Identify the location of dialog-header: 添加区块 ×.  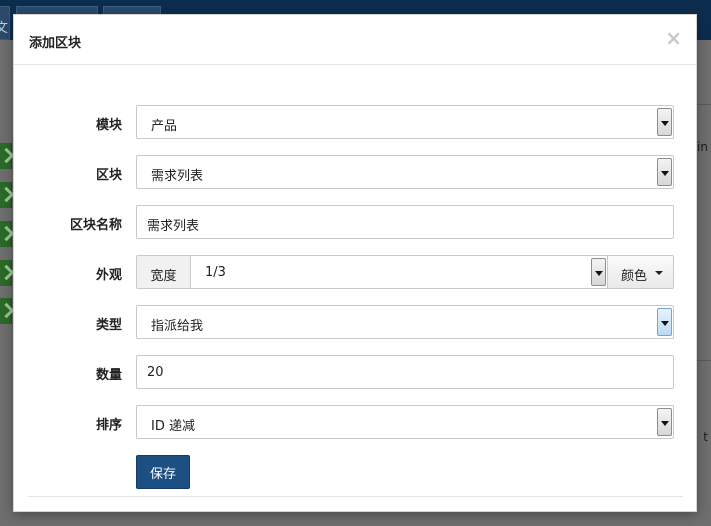
(355, 40).